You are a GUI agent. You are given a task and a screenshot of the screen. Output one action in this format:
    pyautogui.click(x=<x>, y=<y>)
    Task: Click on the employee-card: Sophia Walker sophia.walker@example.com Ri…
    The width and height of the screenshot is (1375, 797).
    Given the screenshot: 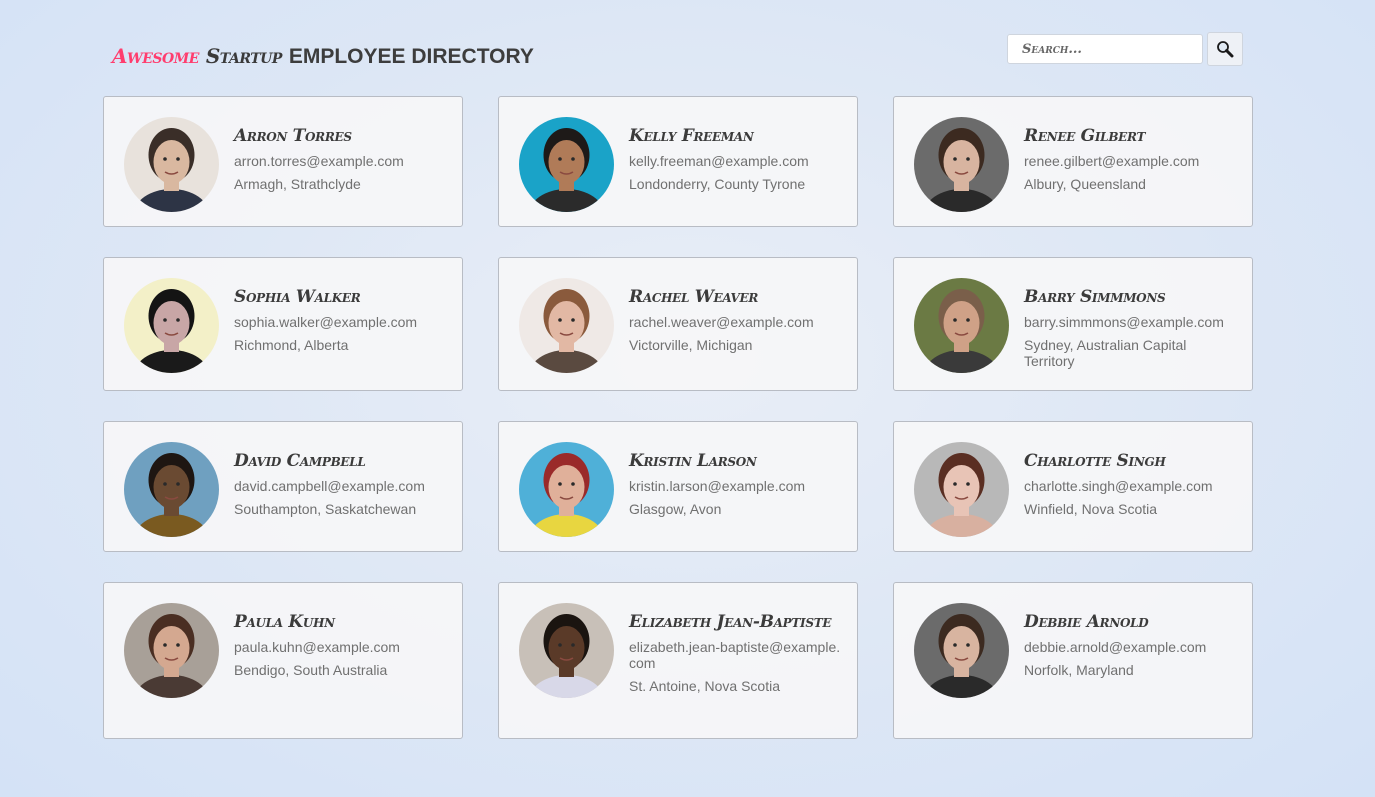 What is the action you would take?
    pyautogui.click(x=283, y=324)
    